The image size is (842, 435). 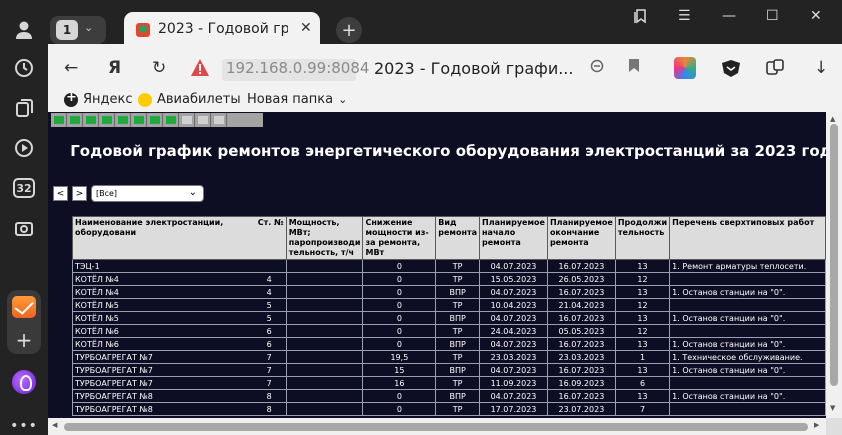 What do you see at coordinates (123, 120) in the screenshot?
I see `toolbar-print-icon` at bounding box center [123, 120].